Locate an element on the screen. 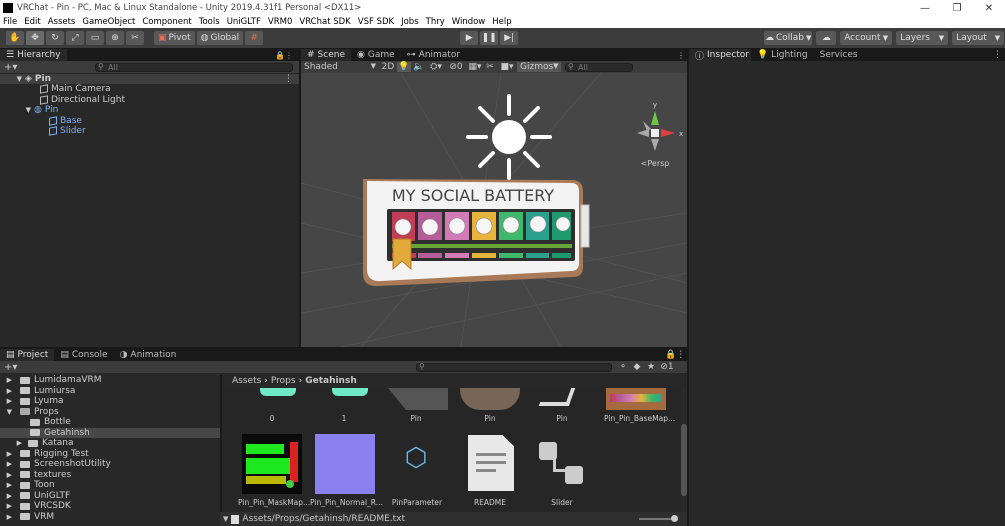  list-item: ▶ UniGLTF is located at coordinates (110, 496).